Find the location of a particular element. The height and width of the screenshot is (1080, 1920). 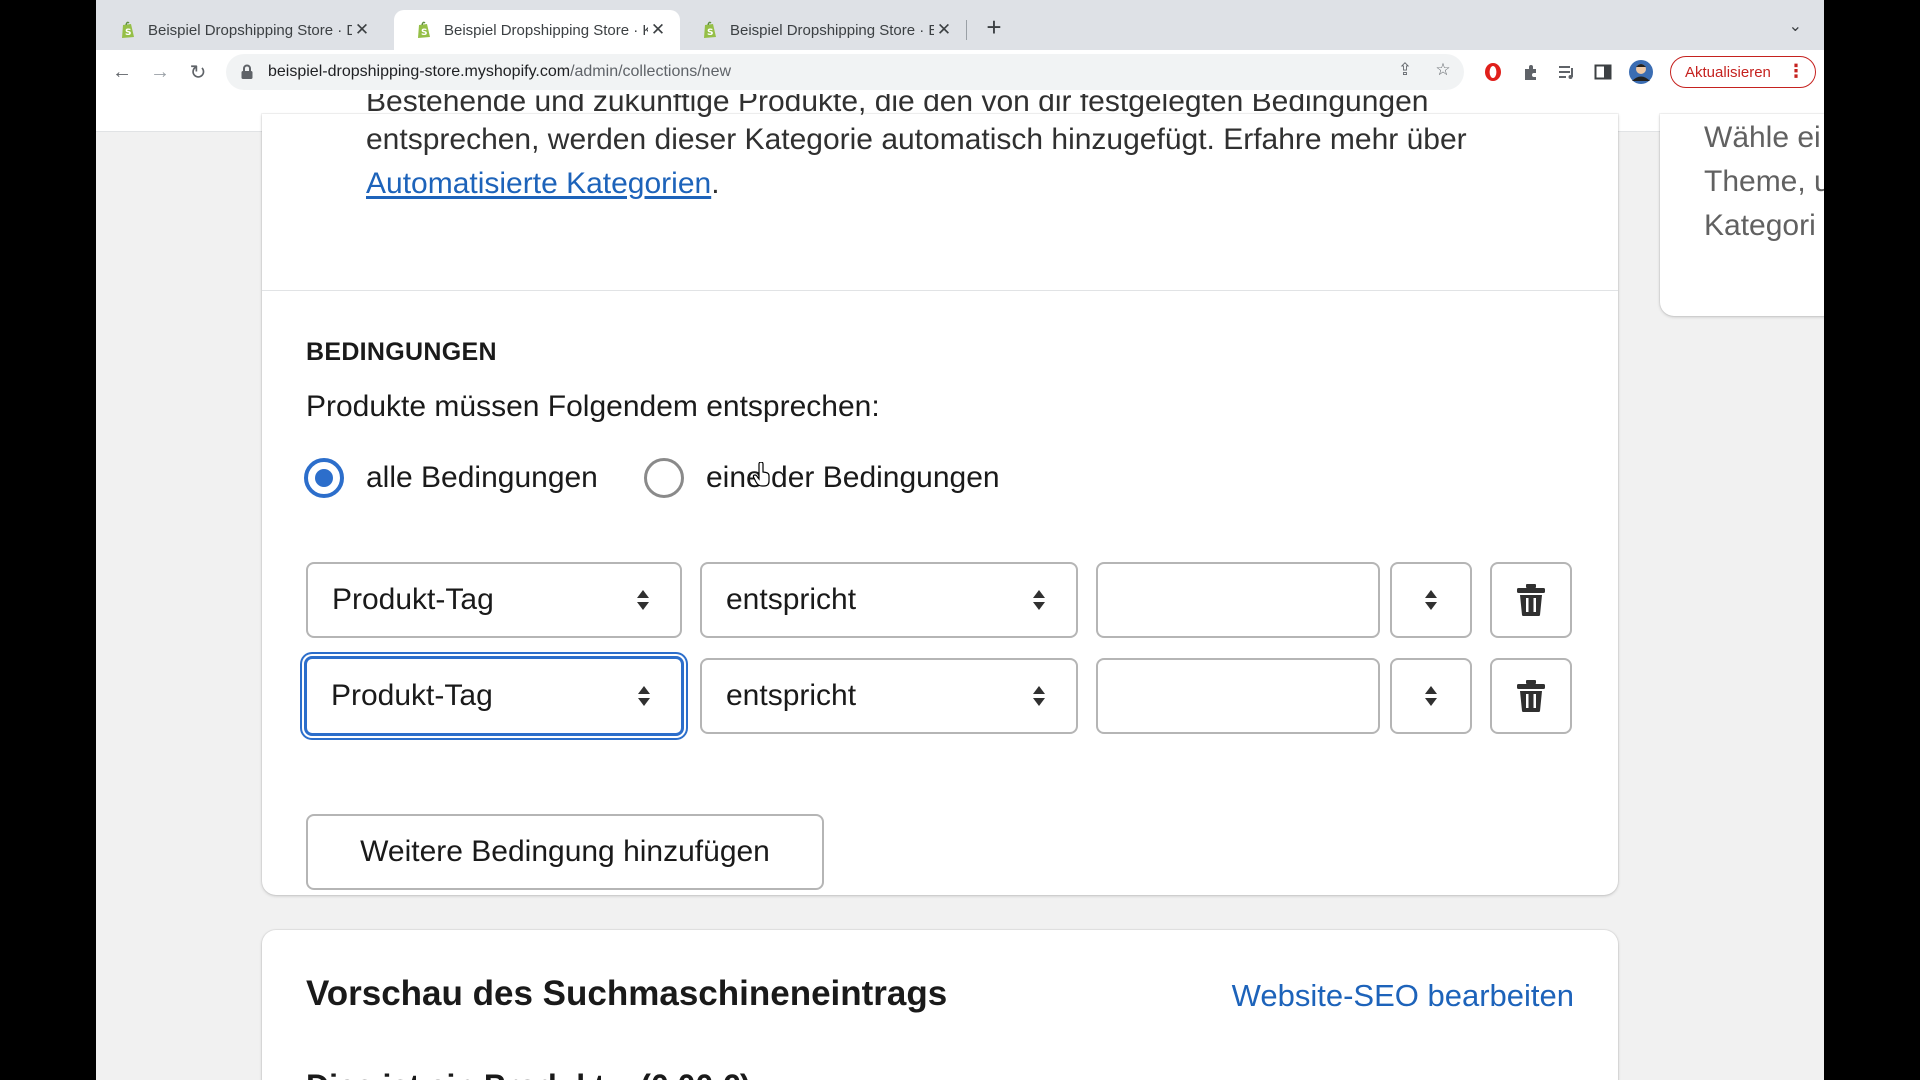

conditions-heading: BEDINGUNGEN is located at coordinates (401, 352).